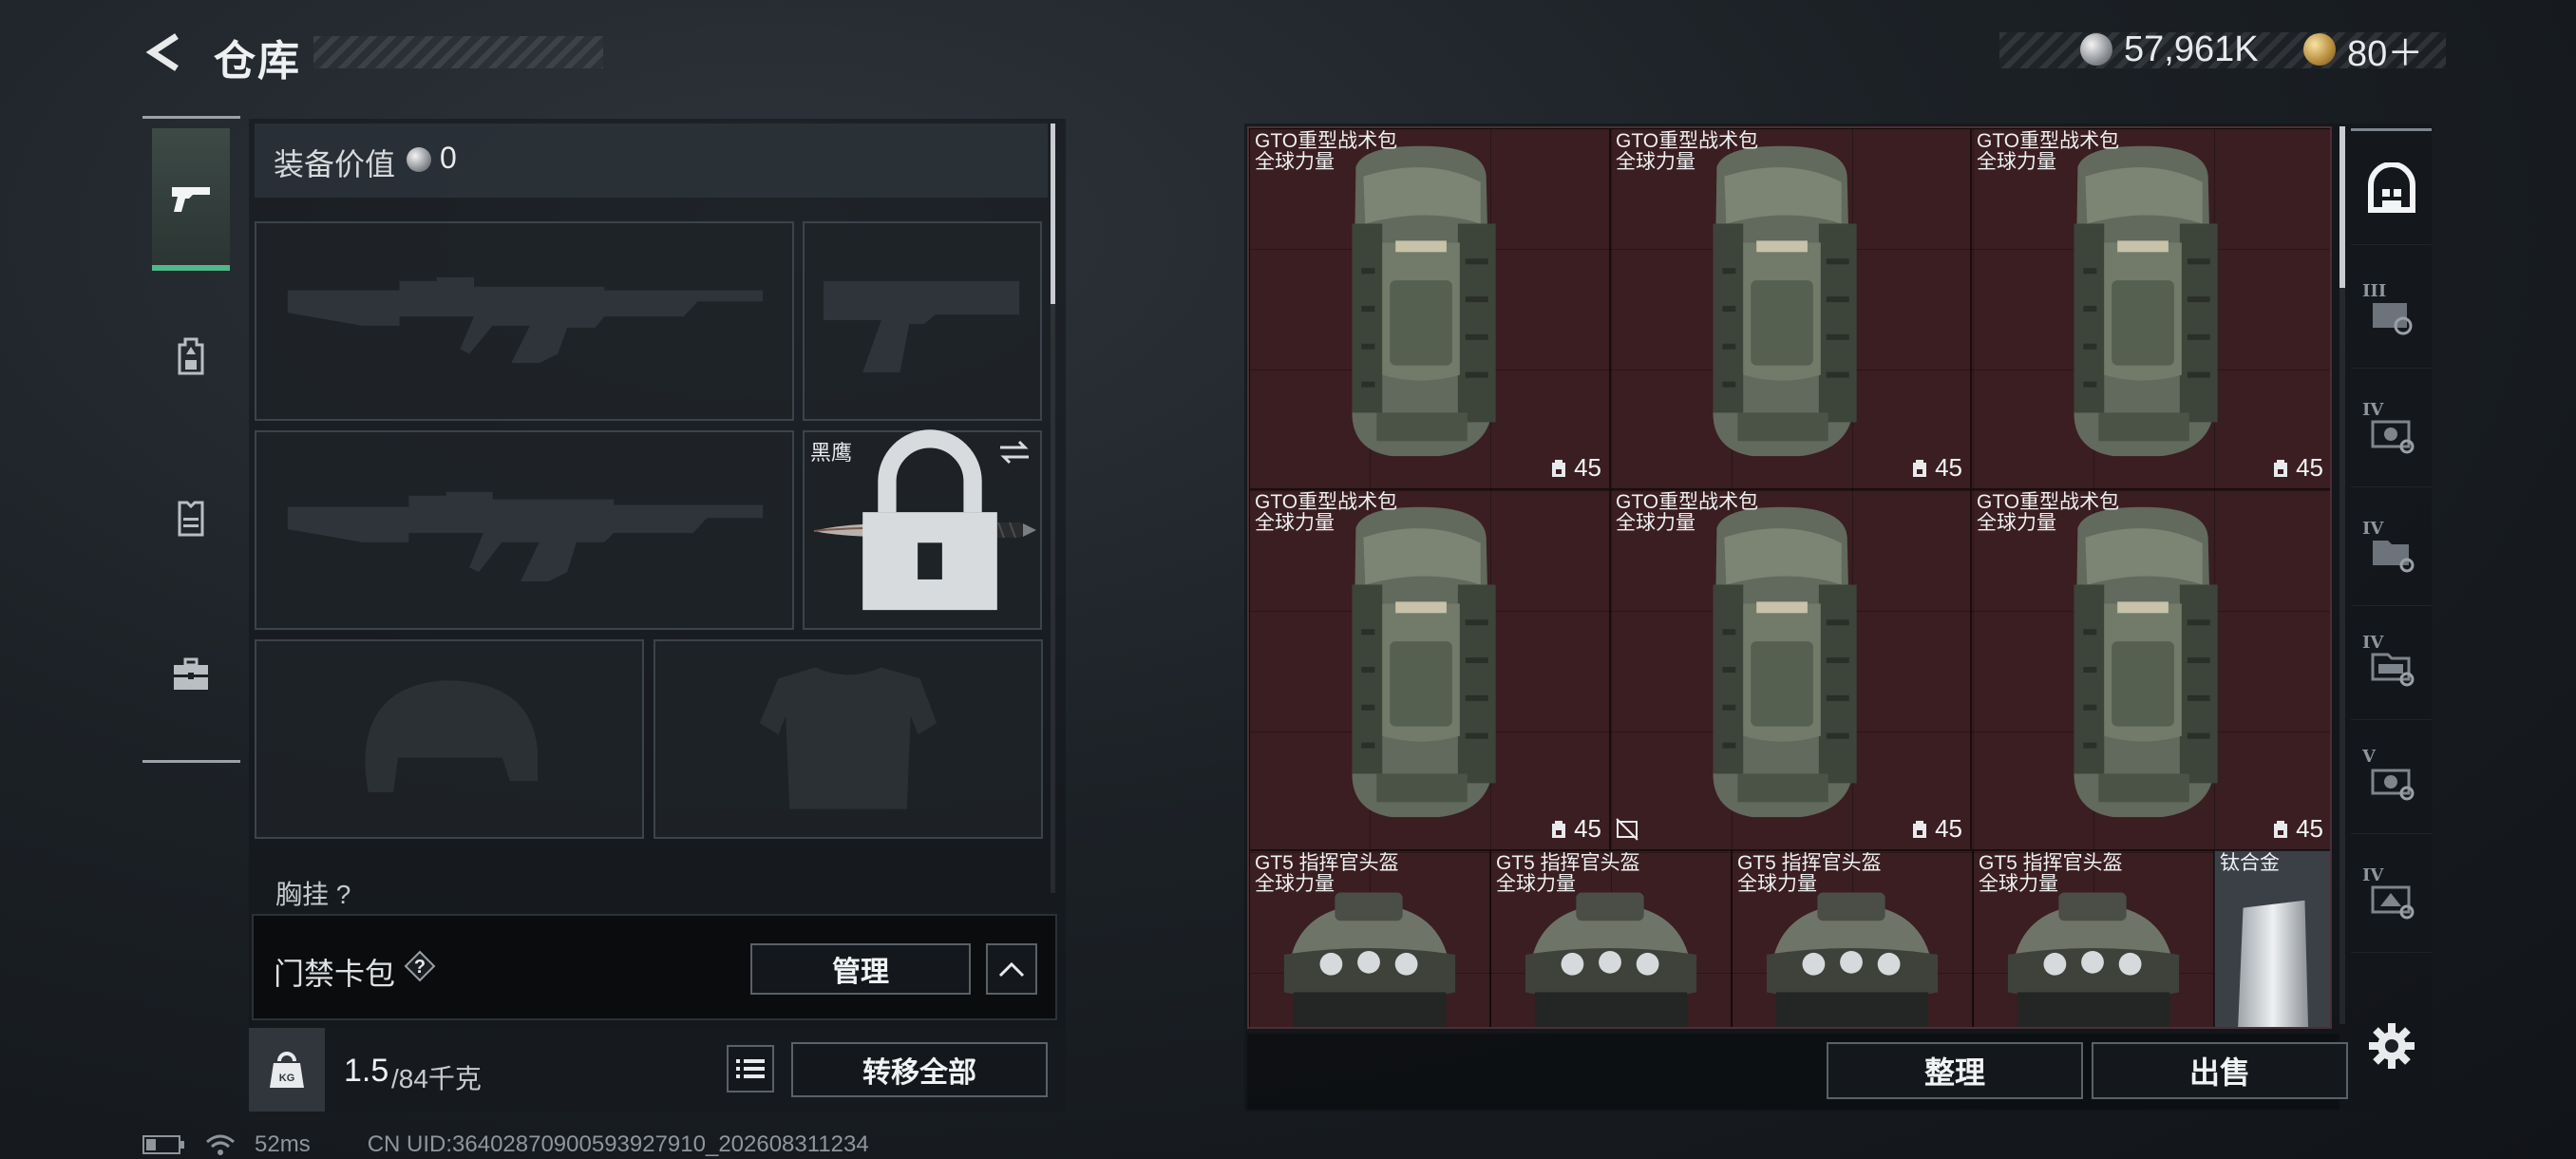  What do you see at coordinates (448, 158) in the screenshot?
I see `equipment-value-amount: 0` at bounding box center [448, 158].